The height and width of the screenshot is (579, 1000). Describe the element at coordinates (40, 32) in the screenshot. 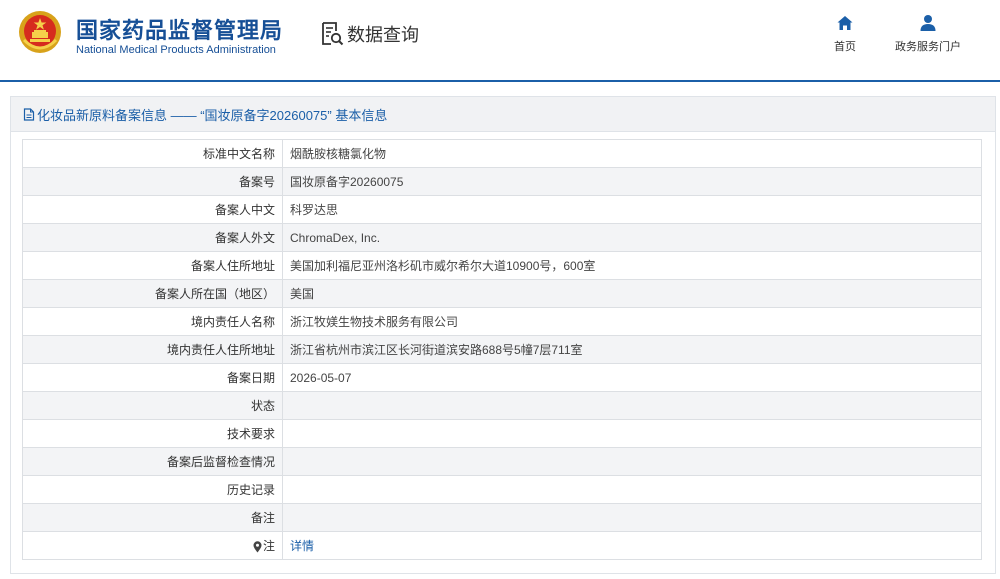

I see `national-emblem-icon` at that location.